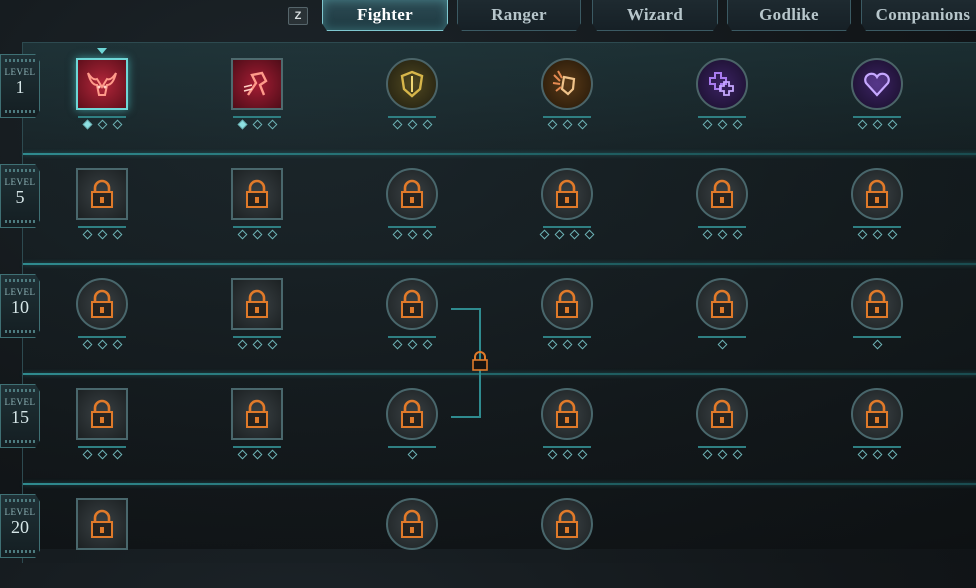 Image resolution: width=976 pixels, height=588 pixels. I want to click on tab-ranger: Ranger, so click(519, 15).